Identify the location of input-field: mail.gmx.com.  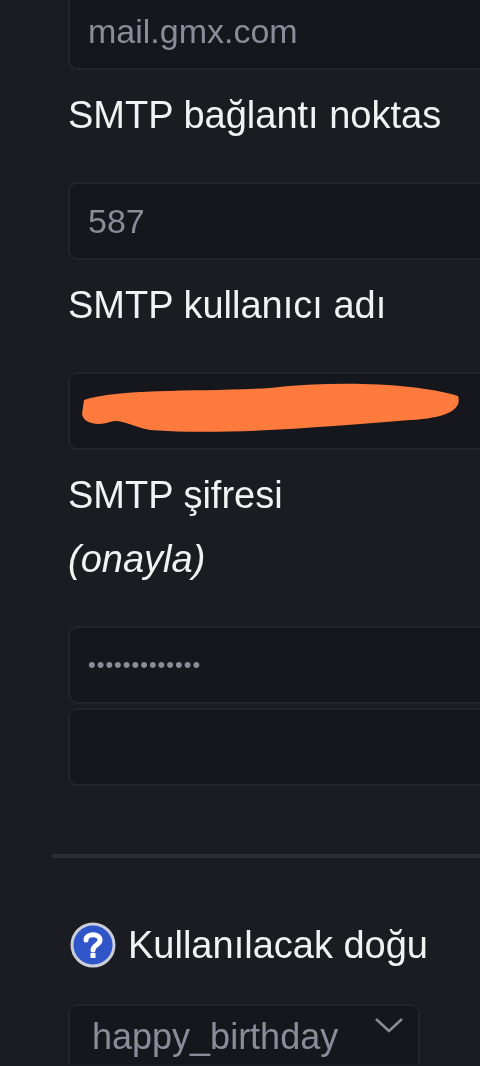
(274, 35).